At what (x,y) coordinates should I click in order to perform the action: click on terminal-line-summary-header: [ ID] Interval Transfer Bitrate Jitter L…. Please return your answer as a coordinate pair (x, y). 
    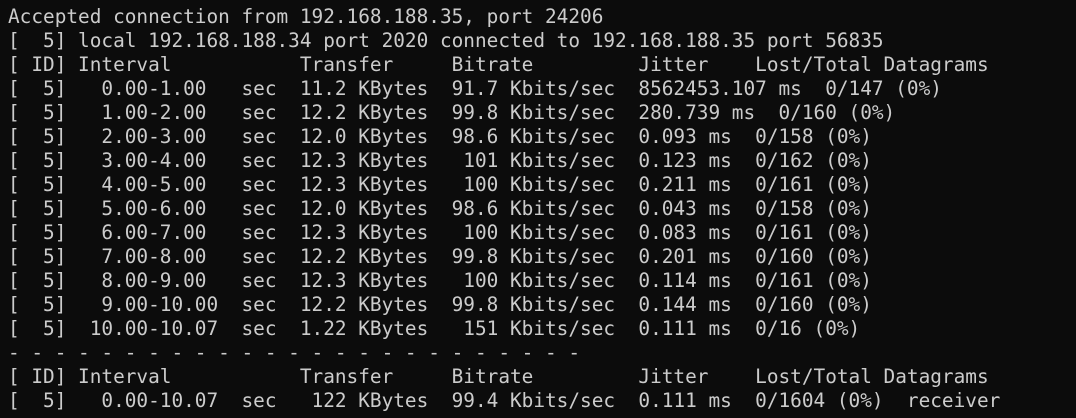
    Looking at the image, I should click on (498, 376).